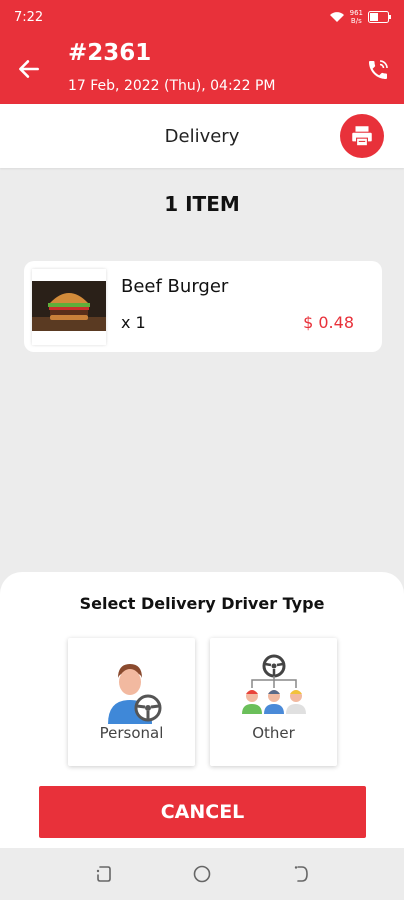 The width and height of the screenshot is (404, 900). I want to click on burger-image, so click(69, 306).